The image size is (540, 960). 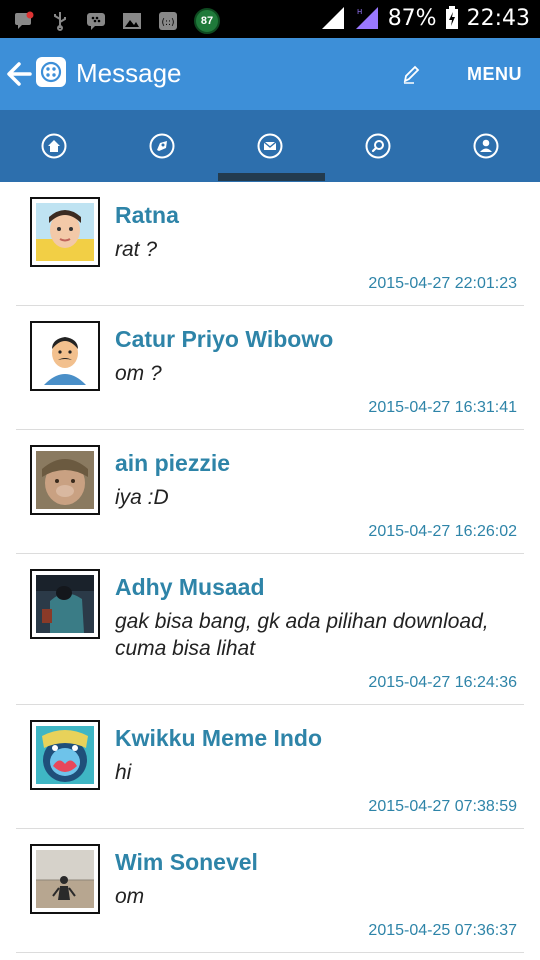 I want to click on back-arrow-icon, so click(x=19, y=74).